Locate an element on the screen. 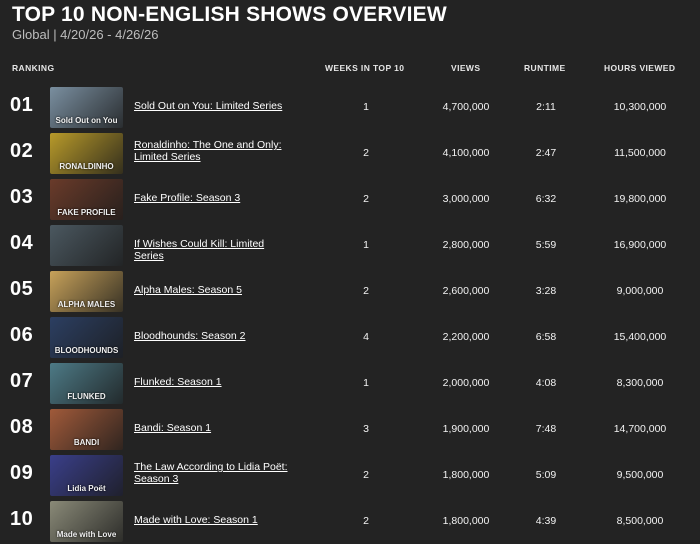  views-value: 2,800,000 is located at coordinates (466, 245).